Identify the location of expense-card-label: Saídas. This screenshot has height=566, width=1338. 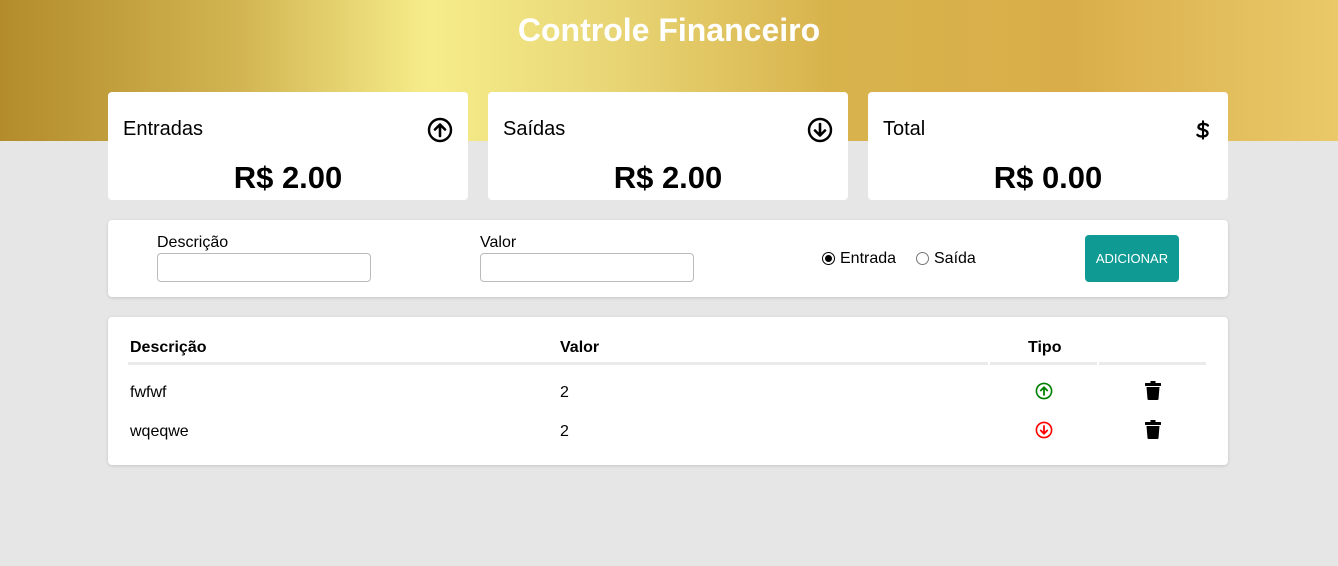
(534, 129).